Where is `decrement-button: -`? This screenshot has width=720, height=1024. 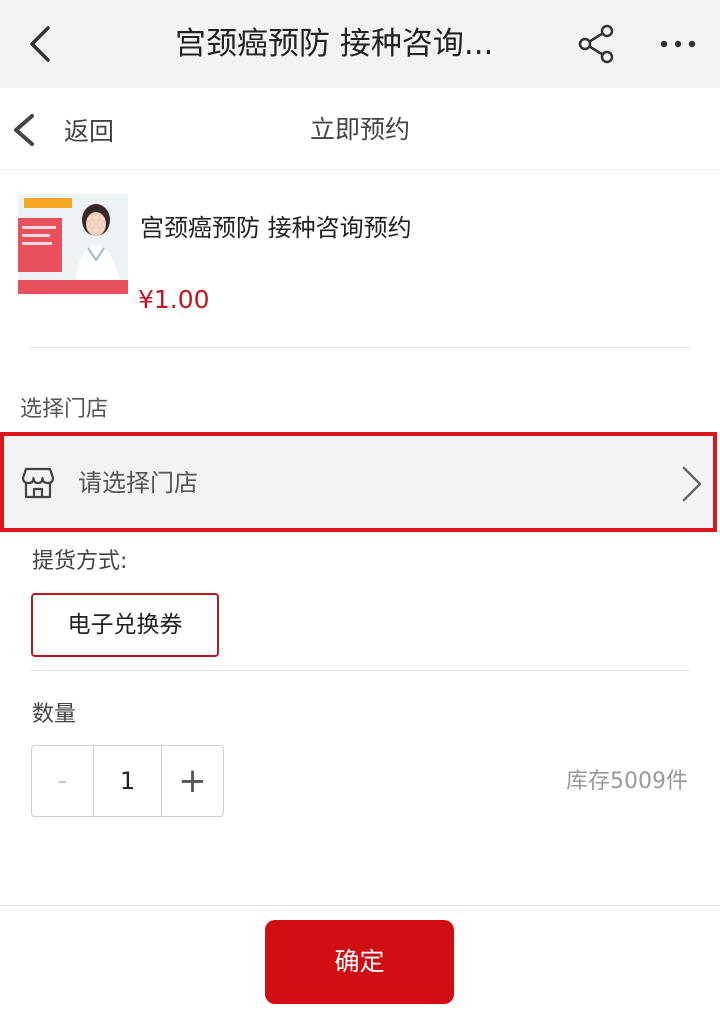
decrement-button: - is located at coordinates (63, 781).